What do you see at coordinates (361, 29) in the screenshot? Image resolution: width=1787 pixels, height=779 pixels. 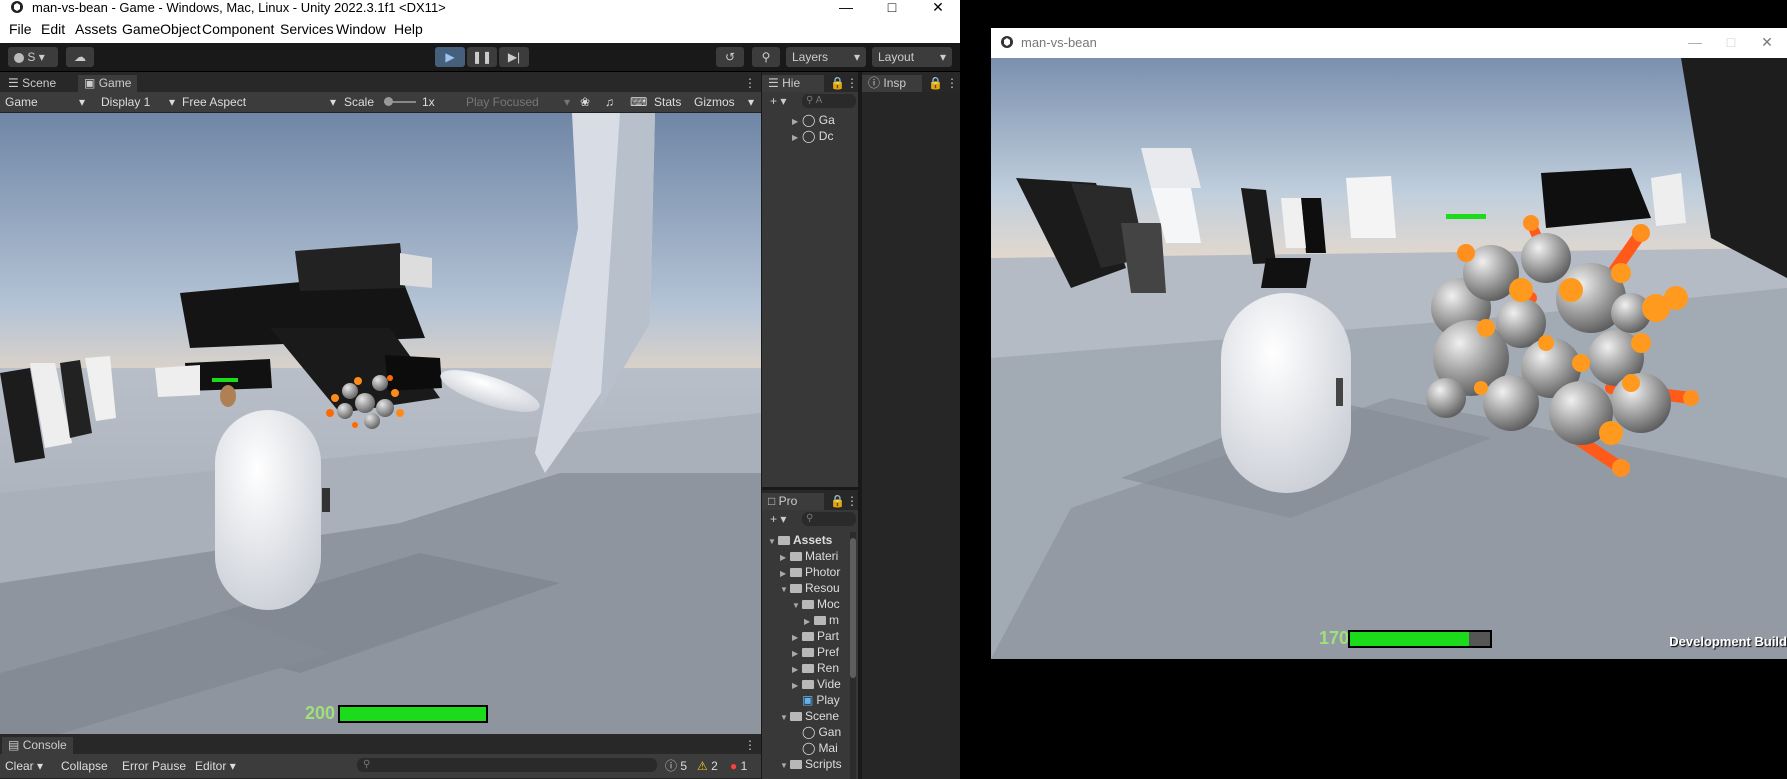 I see `menu-window: Window` at bounding box center [361, 29].